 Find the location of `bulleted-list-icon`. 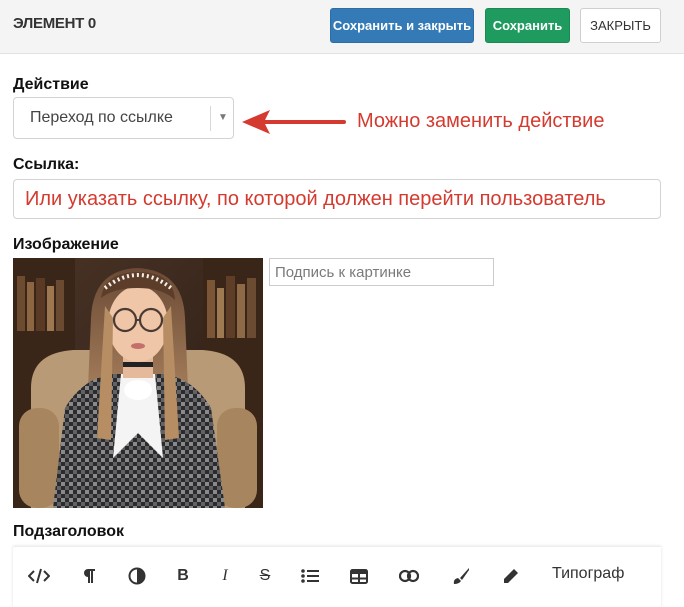

bulleted-list-icon is located at coordinates (310, 576).